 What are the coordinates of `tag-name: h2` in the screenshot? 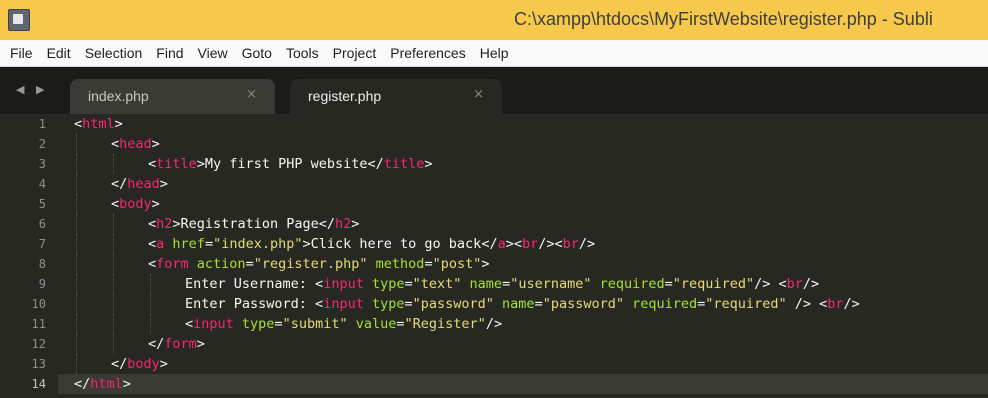 It's located at (164, 224).